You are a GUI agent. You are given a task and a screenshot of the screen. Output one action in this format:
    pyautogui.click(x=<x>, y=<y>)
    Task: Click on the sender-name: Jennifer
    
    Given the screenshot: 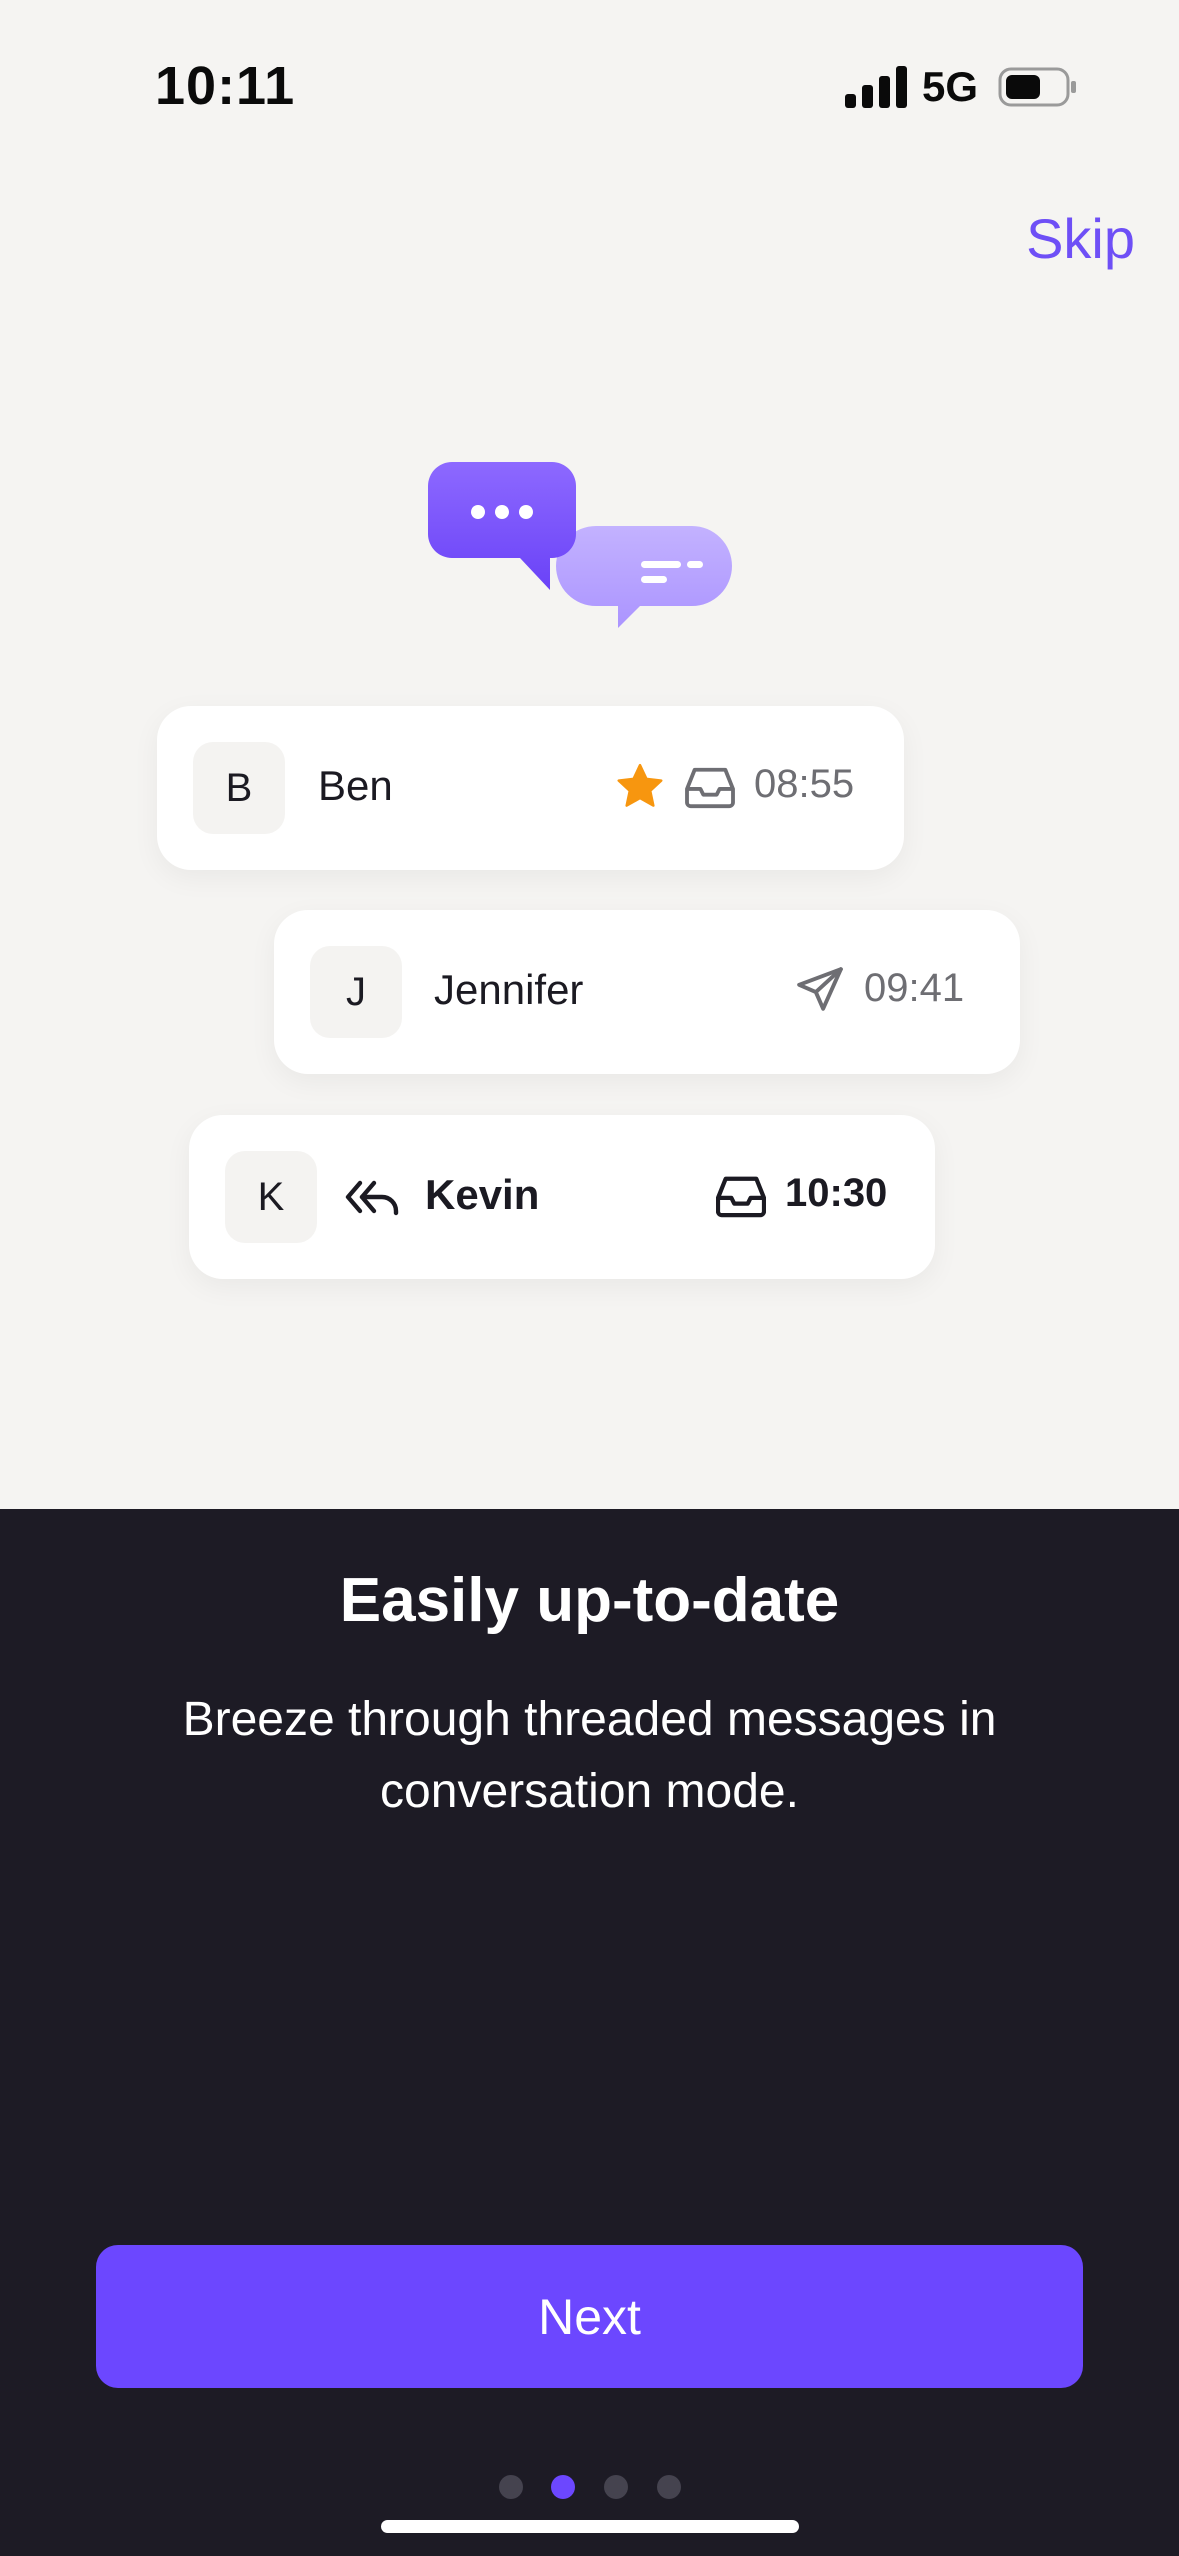 What is the action you would take?
    pyautogui.click(x=509, y=989)
    